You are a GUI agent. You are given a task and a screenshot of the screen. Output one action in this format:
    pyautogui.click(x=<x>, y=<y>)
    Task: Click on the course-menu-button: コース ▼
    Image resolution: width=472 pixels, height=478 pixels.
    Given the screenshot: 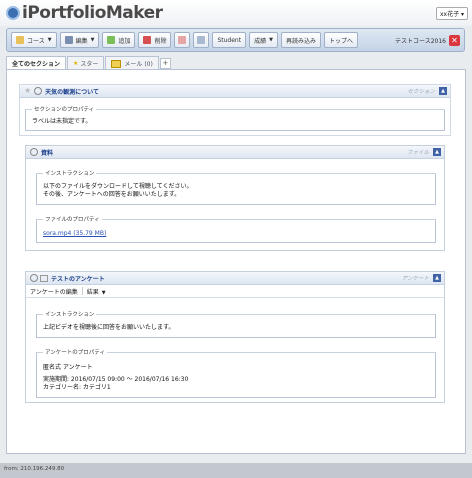 What is the action you would take?
    pyautogui.click(x=34, y=40)
    